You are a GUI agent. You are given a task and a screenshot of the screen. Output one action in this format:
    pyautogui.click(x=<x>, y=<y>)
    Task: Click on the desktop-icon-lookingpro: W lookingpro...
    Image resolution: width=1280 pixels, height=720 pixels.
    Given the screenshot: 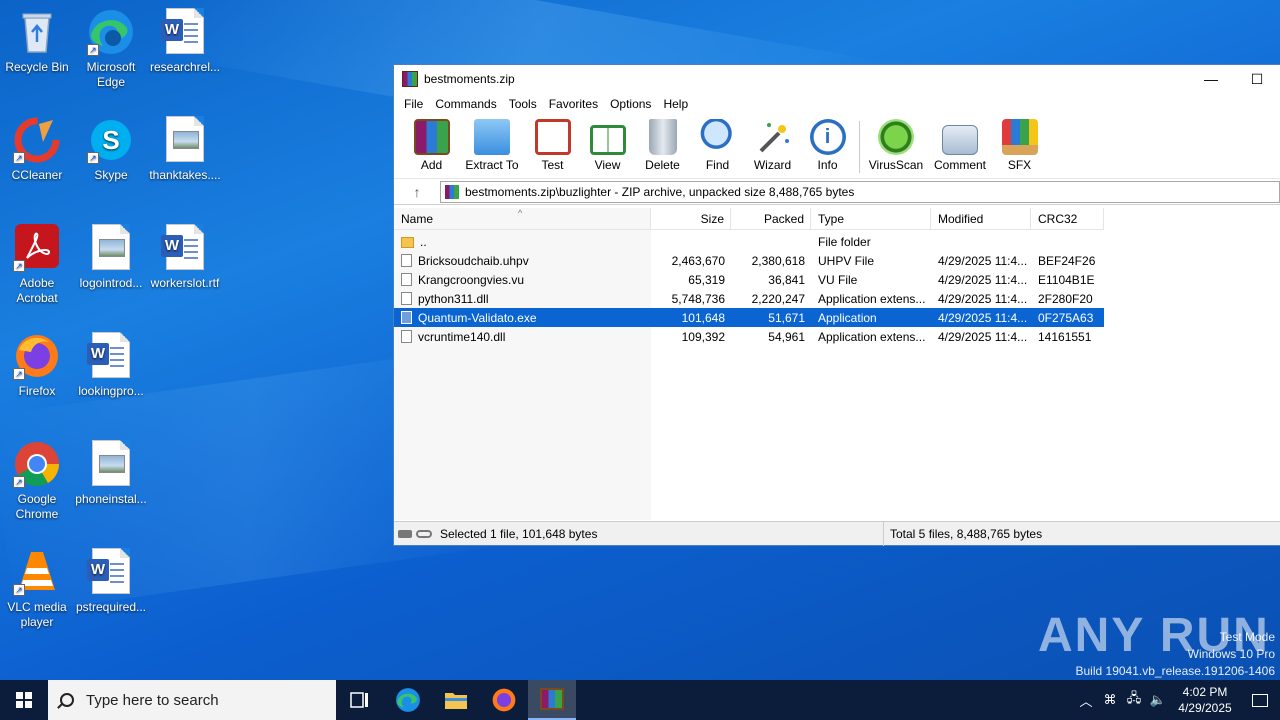 What is the action you would take?
    pyautogui.click(x=111, y=365)
    